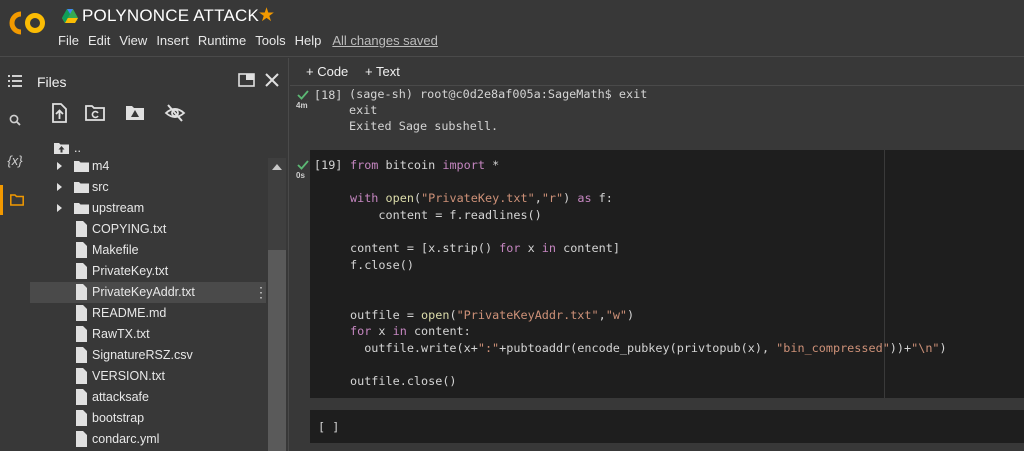 Image resolution: width=1024 pixels, height=451 pixels. I want to click on file-name: COPYING.txt, so click(129, 229).